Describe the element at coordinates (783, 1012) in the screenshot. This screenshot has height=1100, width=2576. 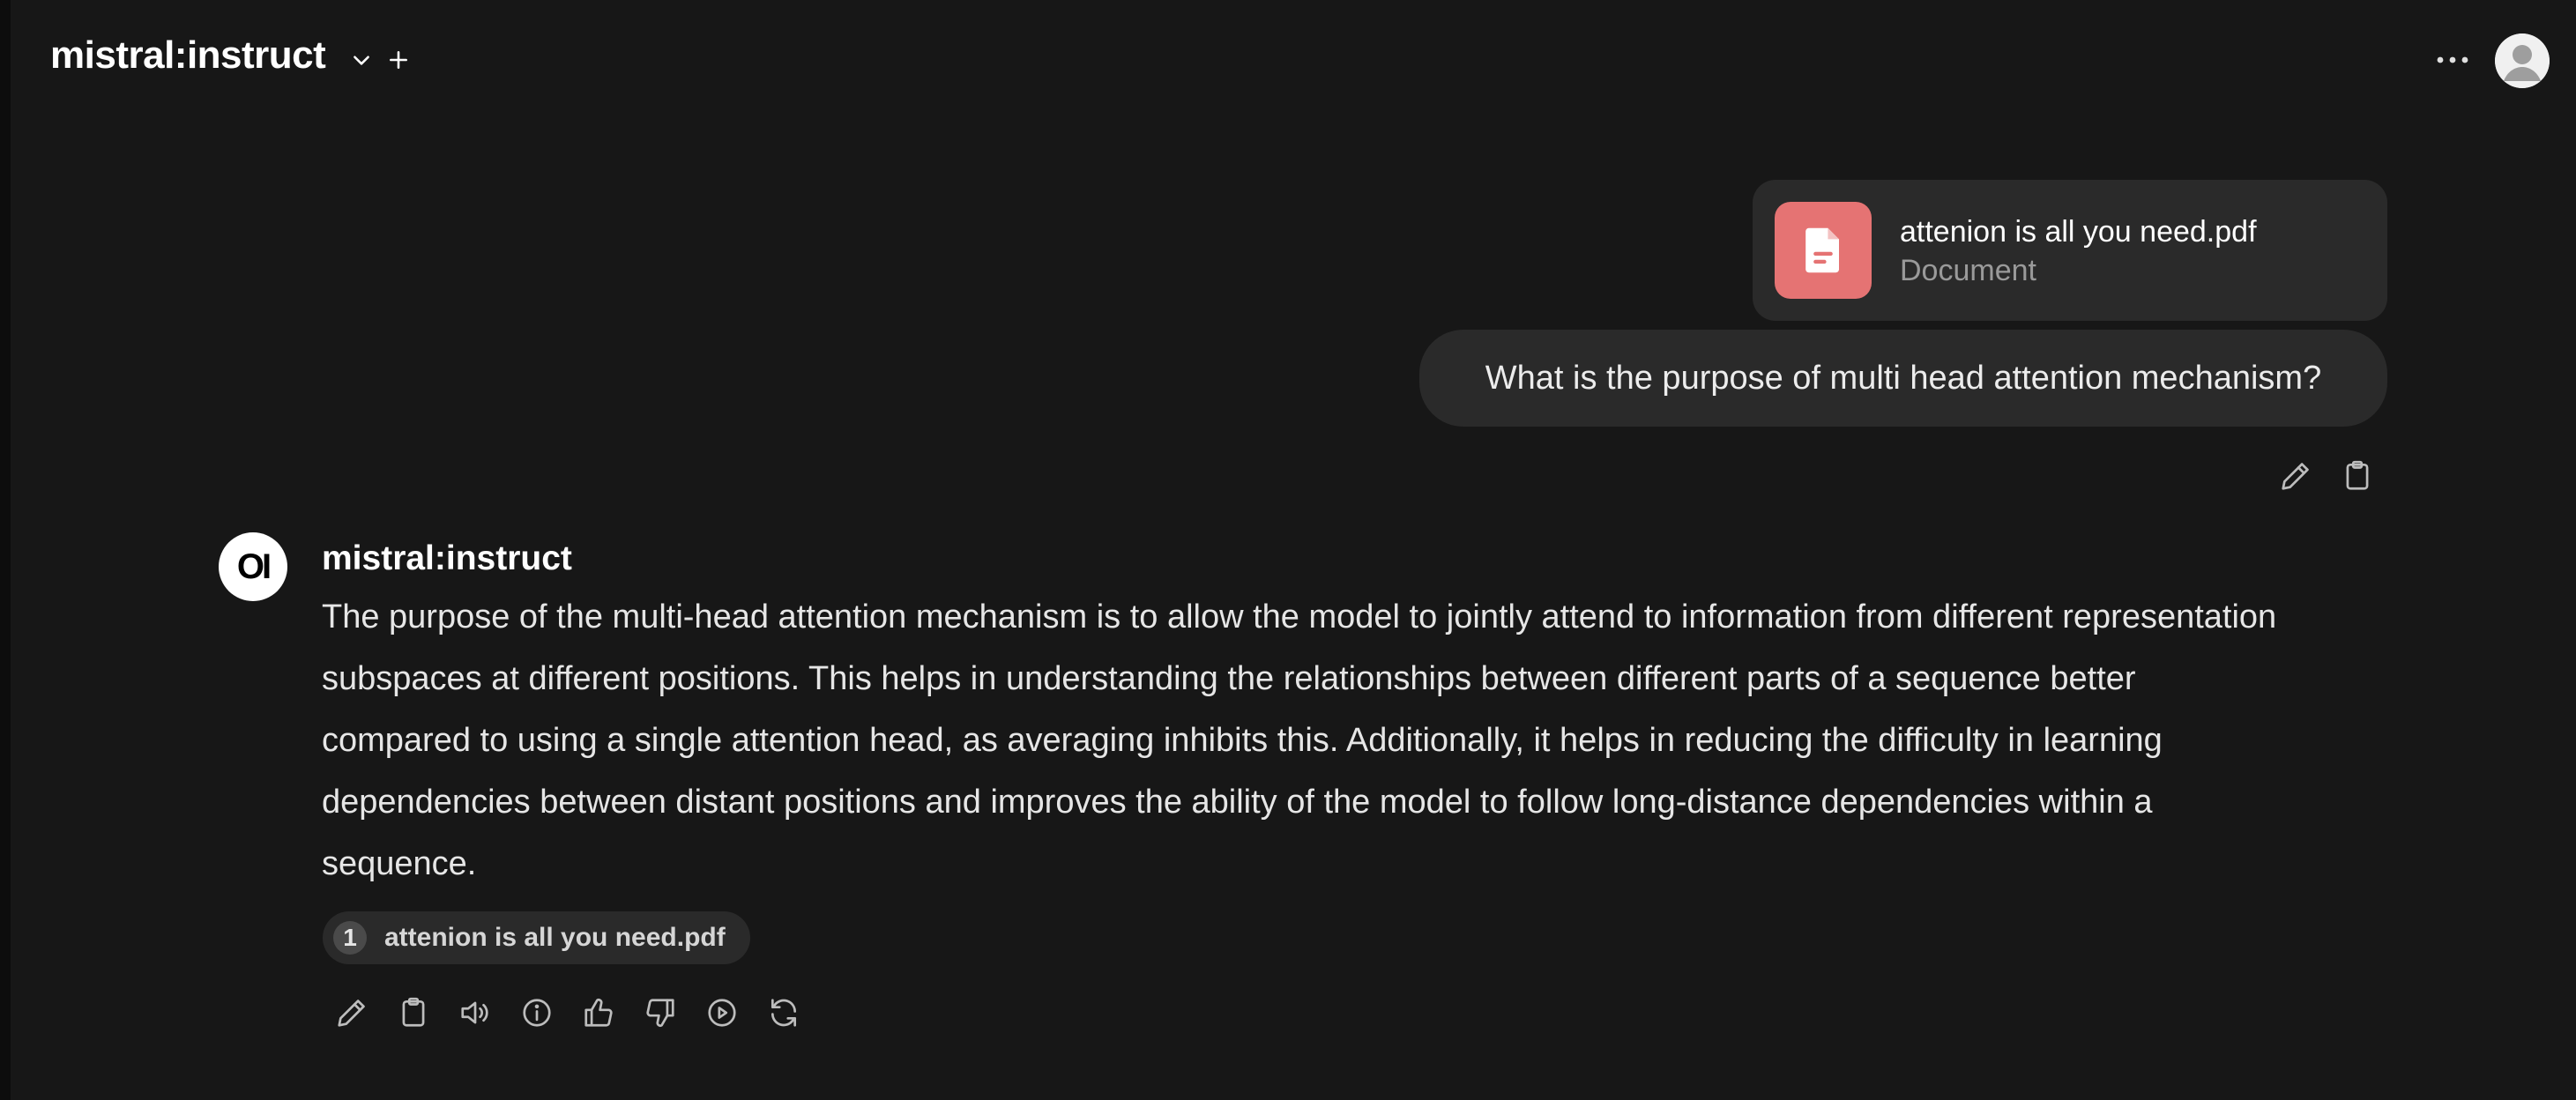
I see `regenerate-icon` at that location.